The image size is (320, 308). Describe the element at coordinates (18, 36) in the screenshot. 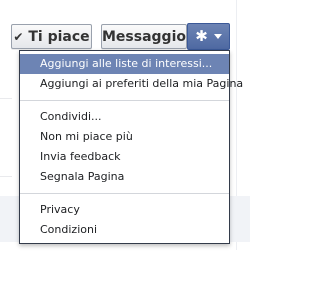

I see `checkmark-icon: ✔` at that location.